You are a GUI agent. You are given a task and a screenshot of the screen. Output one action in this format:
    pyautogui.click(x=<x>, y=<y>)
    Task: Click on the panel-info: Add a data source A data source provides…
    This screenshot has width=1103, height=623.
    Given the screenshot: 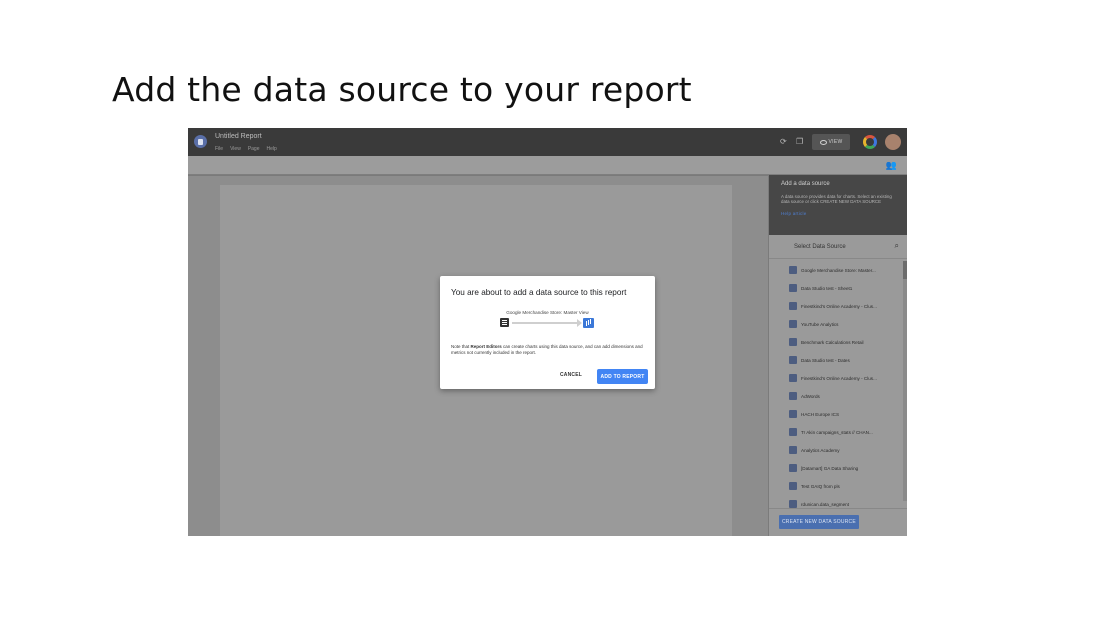 What is the action you would take?
    pyautogui.click(x=838, y=205)
    